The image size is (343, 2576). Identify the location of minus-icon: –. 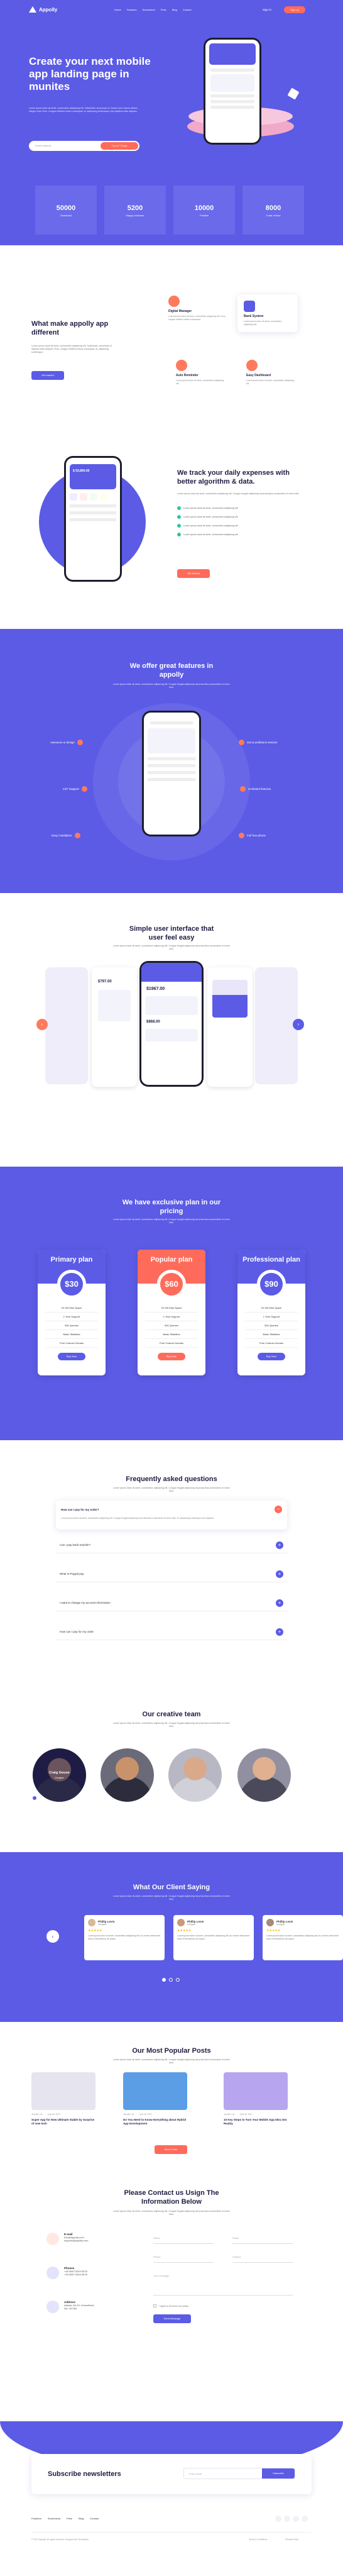
(278, 1509).